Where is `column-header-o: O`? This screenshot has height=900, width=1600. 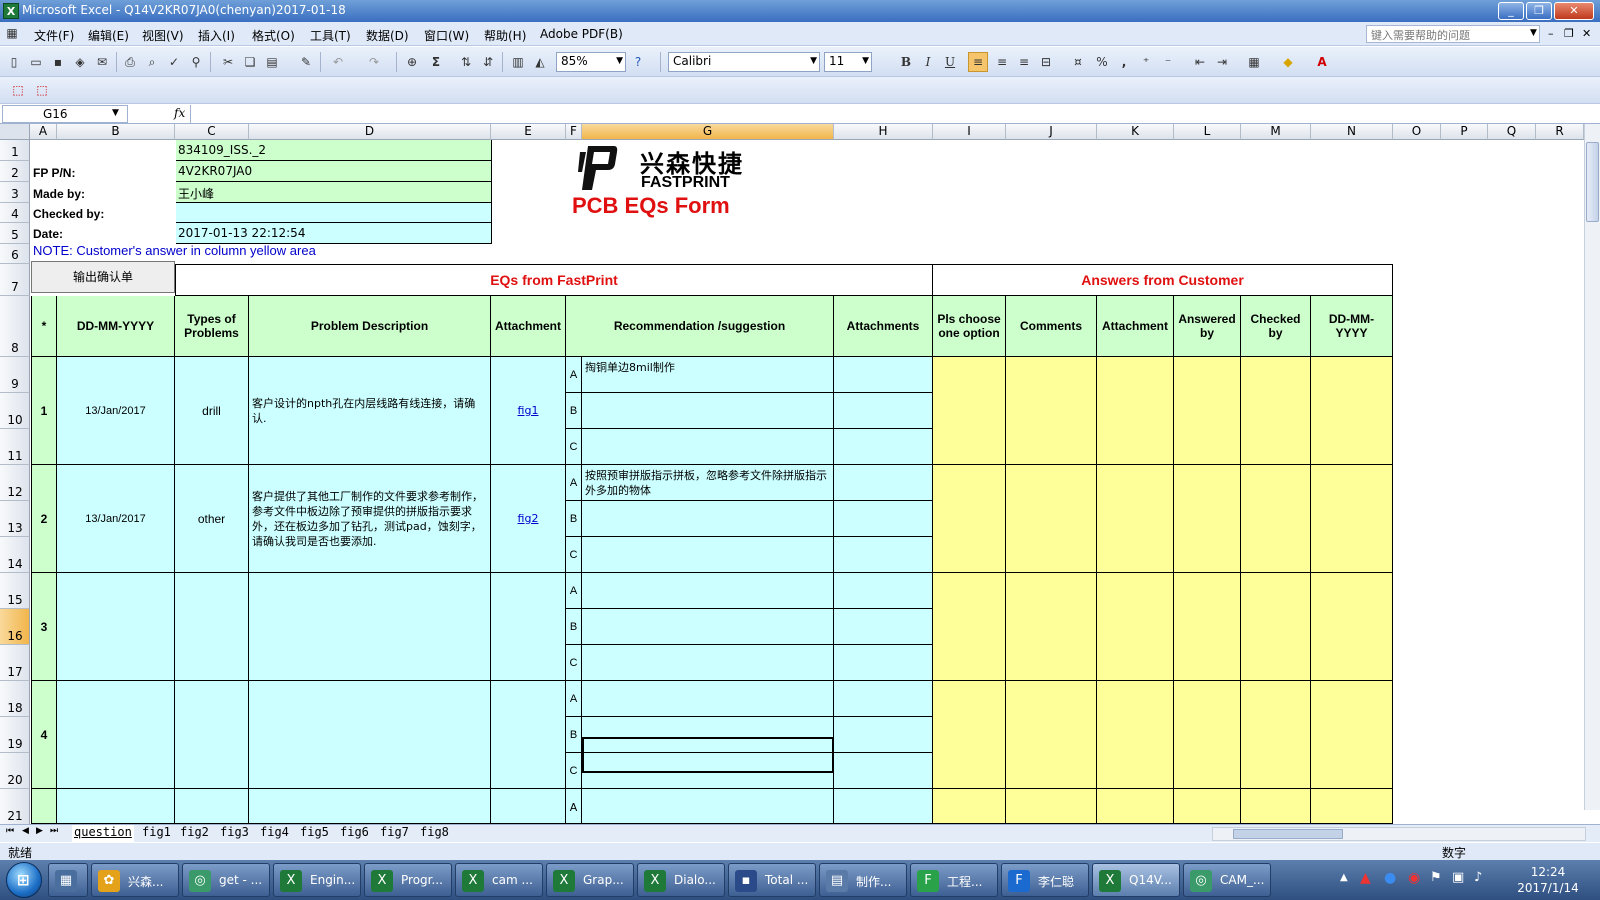
column-header-o: O is located at coordinates (1417, 132).